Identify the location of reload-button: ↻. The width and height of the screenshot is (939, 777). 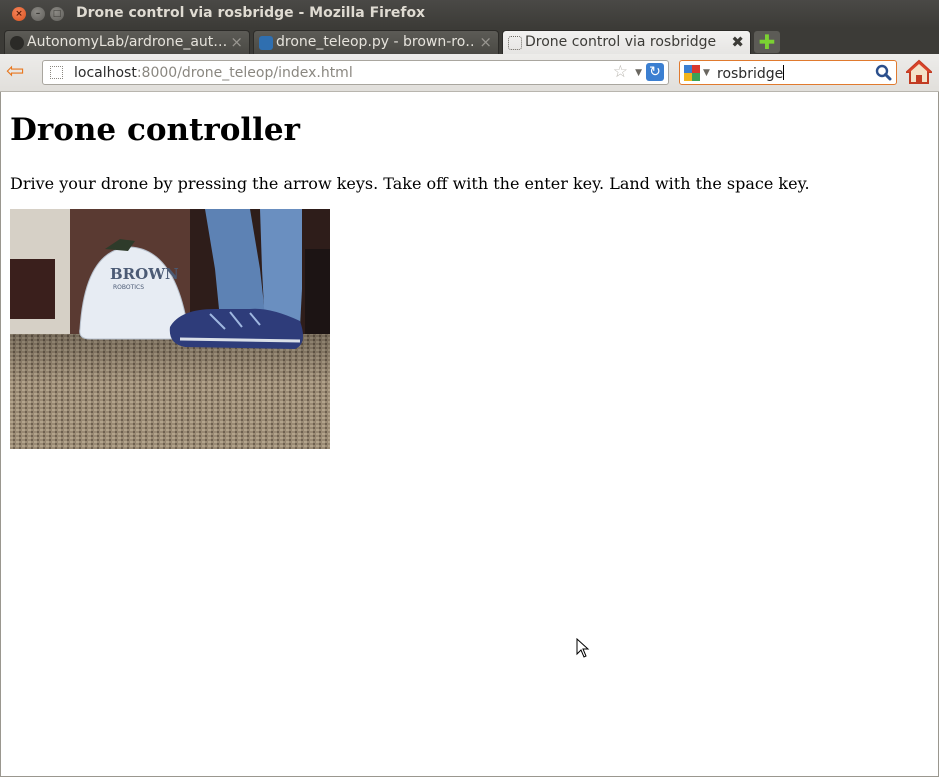
(655, 72).